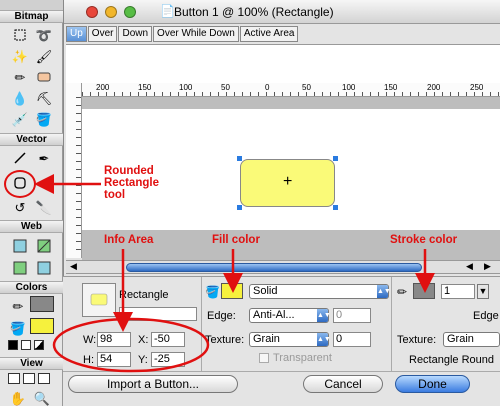 This screenshot has width=500, height=406. I want to click on horizontal-ruler: 200 150 100 50 0 50 100 150 200 250, so click(291, 90).